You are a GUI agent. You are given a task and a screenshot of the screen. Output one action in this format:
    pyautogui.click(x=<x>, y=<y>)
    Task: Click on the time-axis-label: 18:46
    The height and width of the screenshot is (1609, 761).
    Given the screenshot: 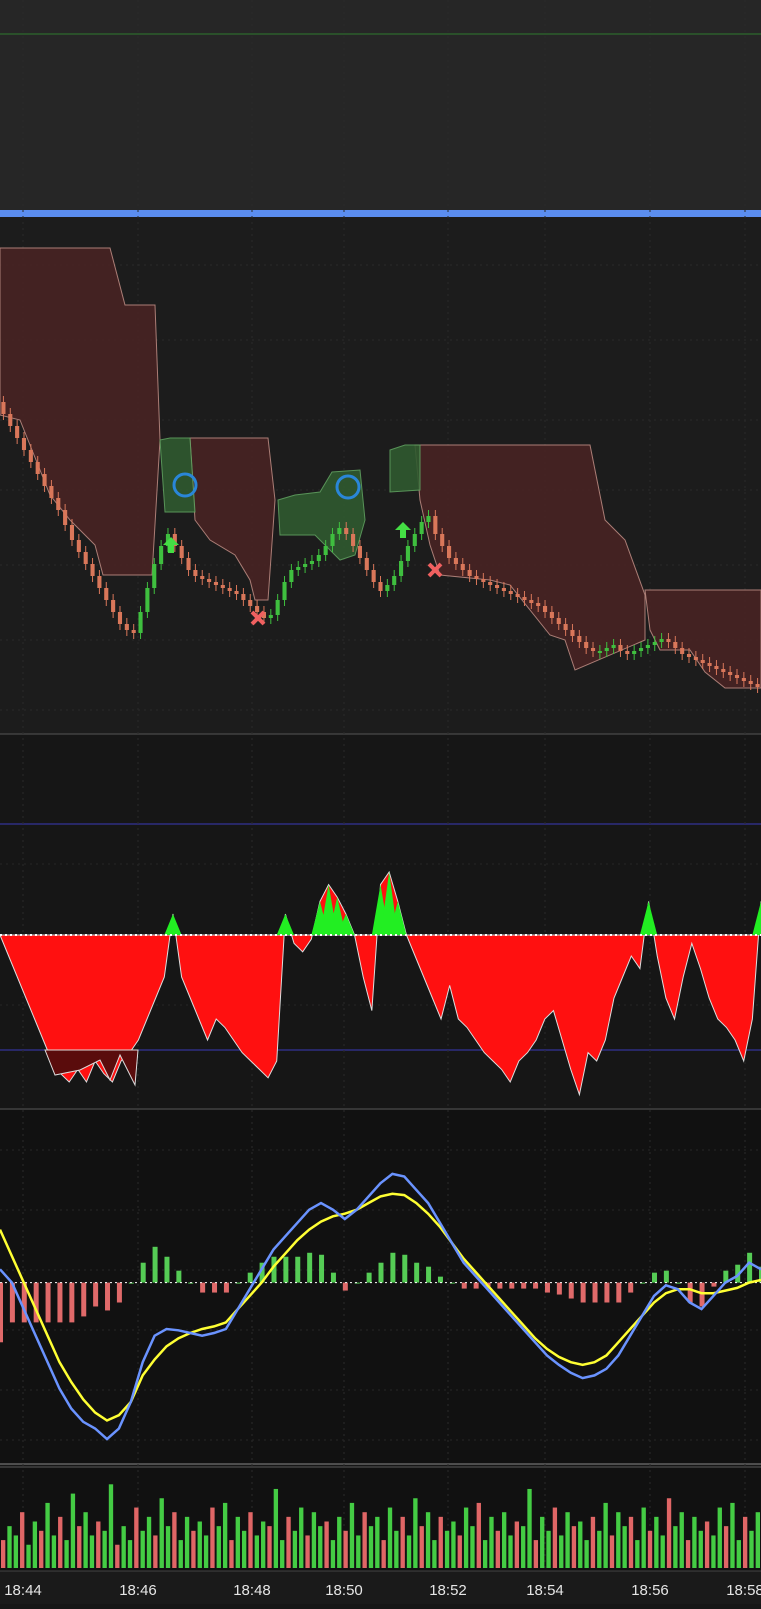 What is the action you would take?
    pyautogui.click(x=138, y=1590)
    